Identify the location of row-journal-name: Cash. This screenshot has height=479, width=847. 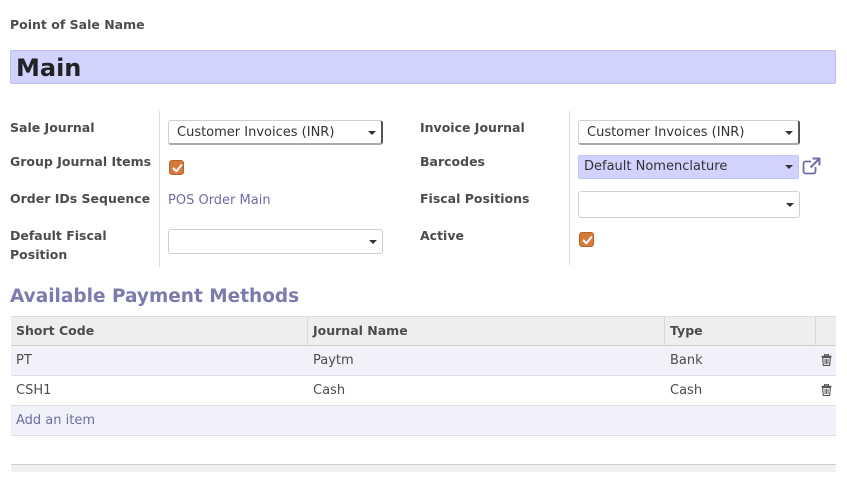
(329, 390).